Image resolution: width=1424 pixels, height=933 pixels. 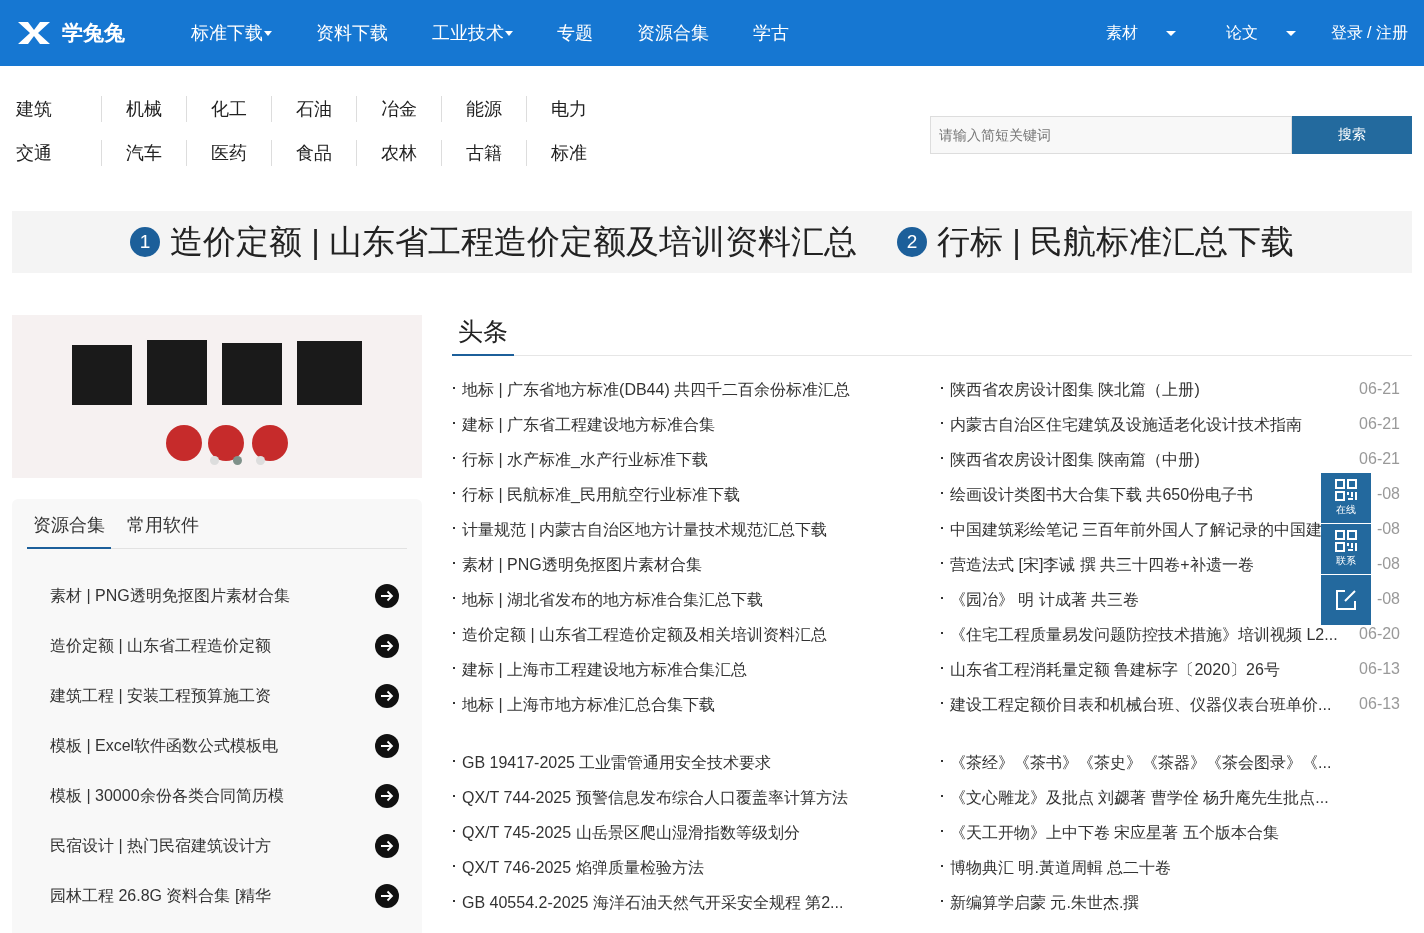 I want to click on category-link: 汽车, so click(x=143, y=153).